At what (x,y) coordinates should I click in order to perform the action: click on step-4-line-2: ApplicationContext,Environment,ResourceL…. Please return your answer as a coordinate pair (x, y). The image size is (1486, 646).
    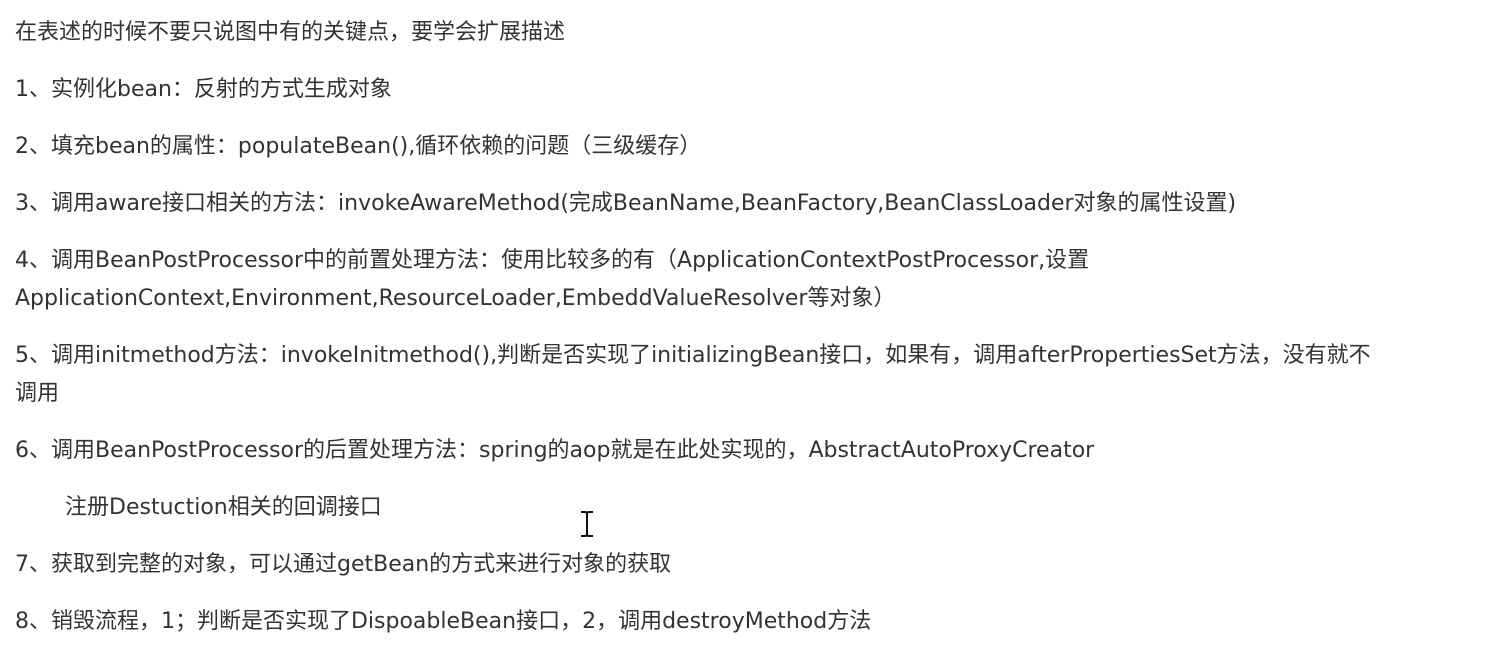
    Looking at the image, I should click on (455, 298).